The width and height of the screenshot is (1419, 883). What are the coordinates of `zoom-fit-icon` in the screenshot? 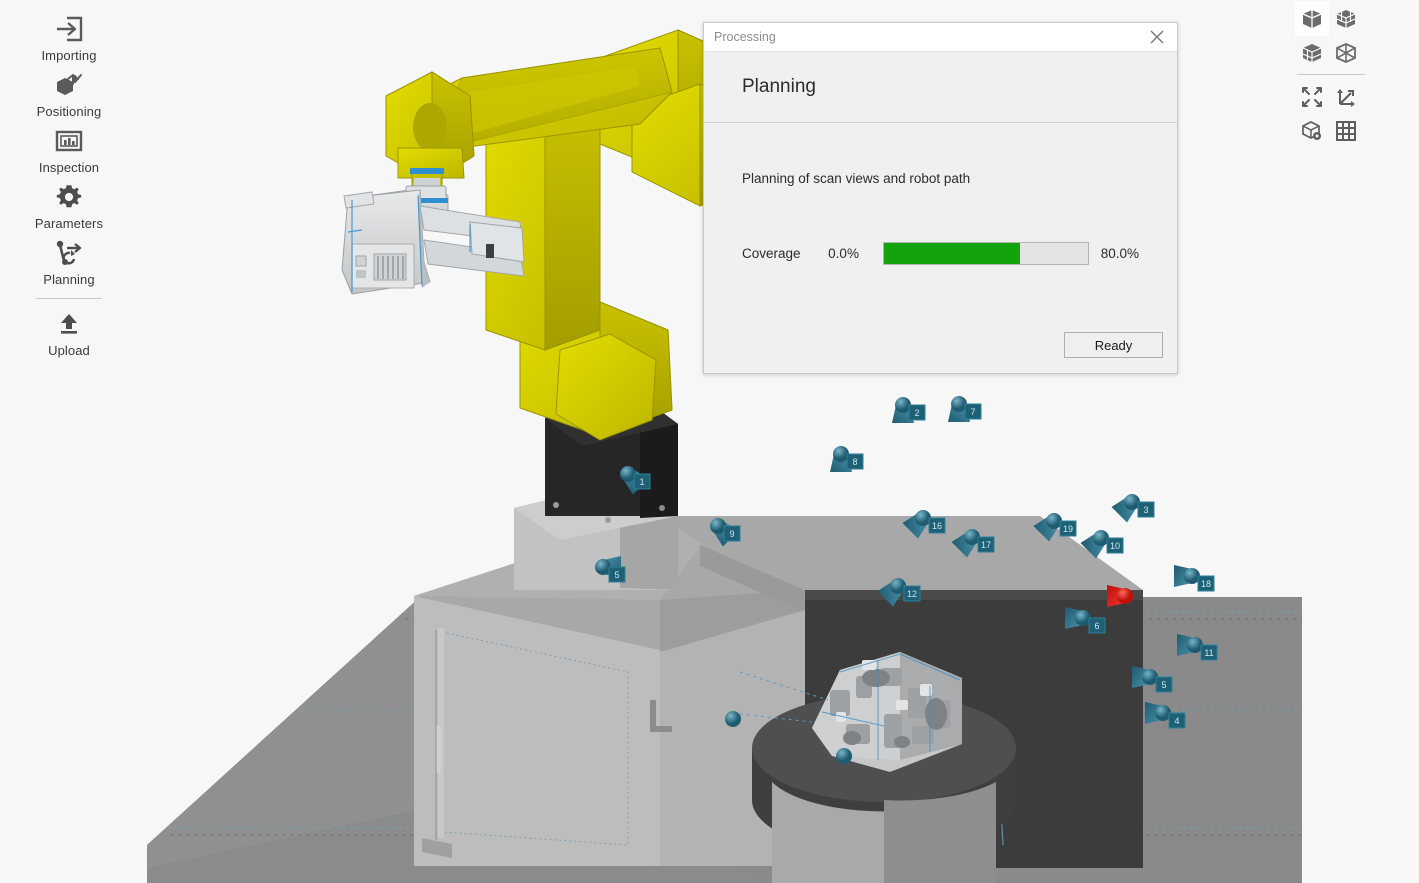 It's located at (1312, 97).